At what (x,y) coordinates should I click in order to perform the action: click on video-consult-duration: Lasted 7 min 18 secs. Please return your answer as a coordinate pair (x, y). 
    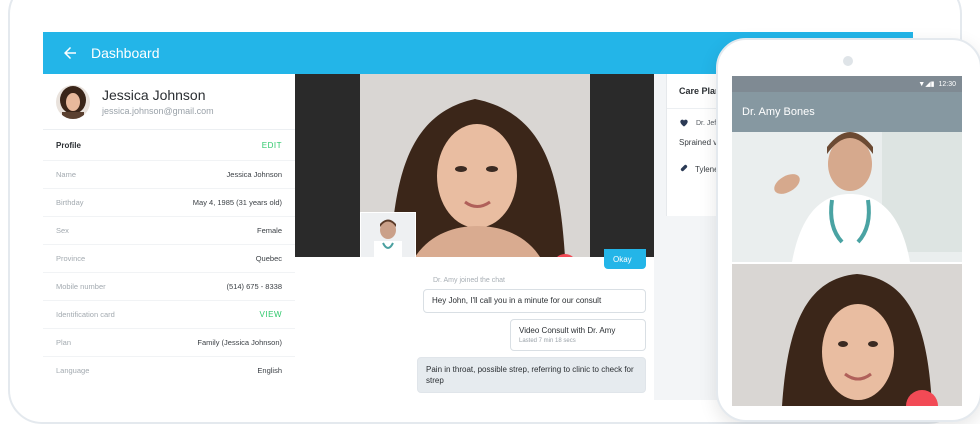
    Looking at the image, I should click on (547, 341).